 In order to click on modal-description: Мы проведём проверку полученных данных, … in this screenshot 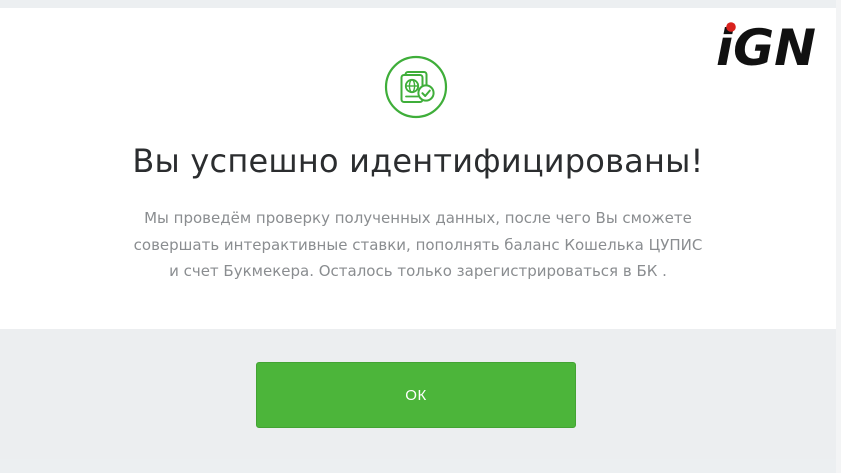, I will do `click(418, 244)`.